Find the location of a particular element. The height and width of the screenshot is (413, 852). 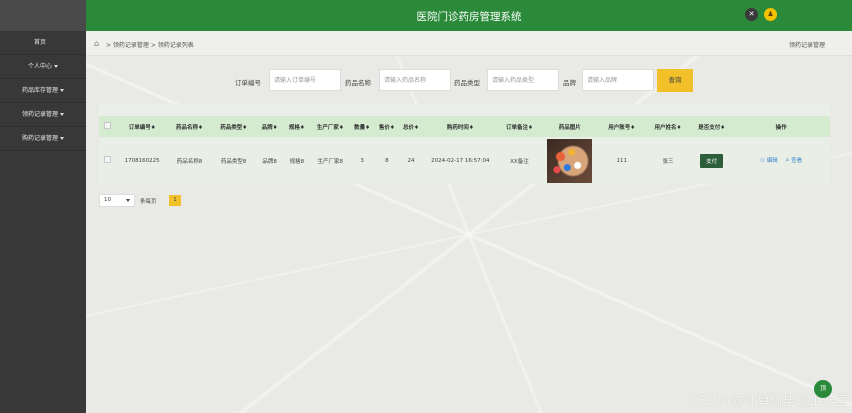

drug-type-input is located at coordinates (523, 80).